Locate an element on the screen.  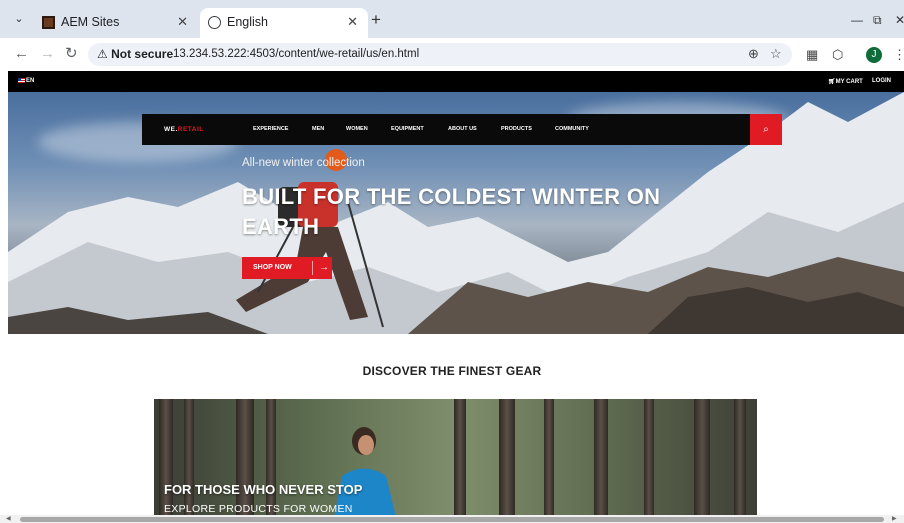
tab-strip: ⌄ AEM Sites ✕ English ✕ + — ⧉ ✕ is located at coordinates (452, 19).